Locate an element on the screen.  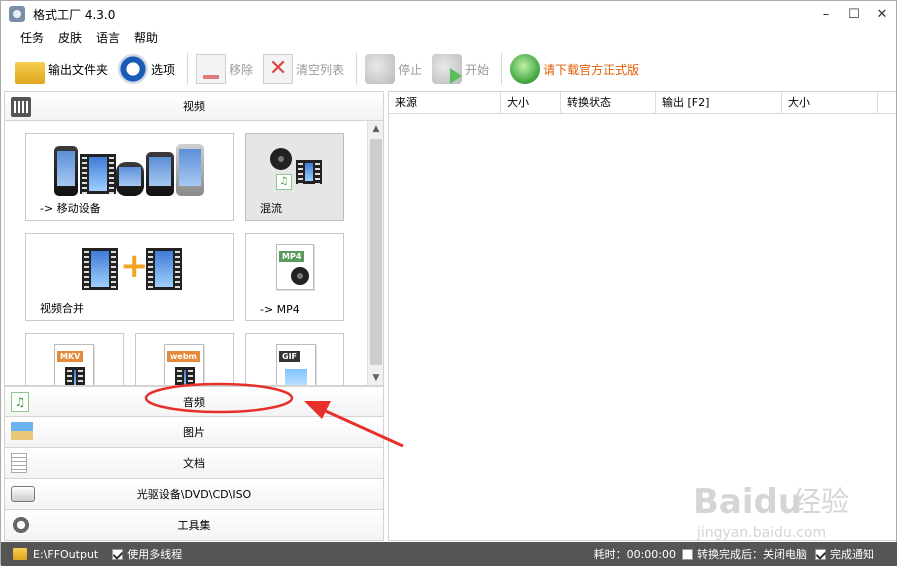
clear-list-button: ✕ 清空列表 is located at coordinates (303, 69).